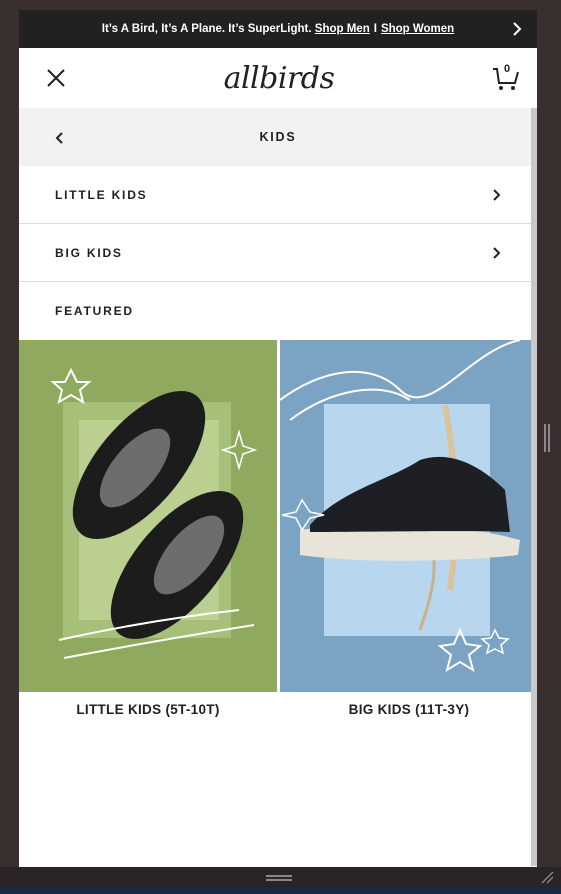  I want to click on menu-item-label: LITTLE KIDS, so click(101, 194).